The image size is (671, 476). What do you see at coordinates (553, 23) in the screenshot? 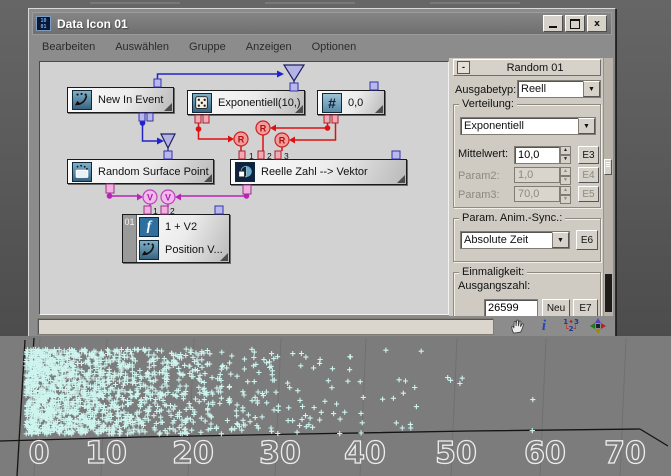
I see `minimize-button` at bounding box center [553, 23].